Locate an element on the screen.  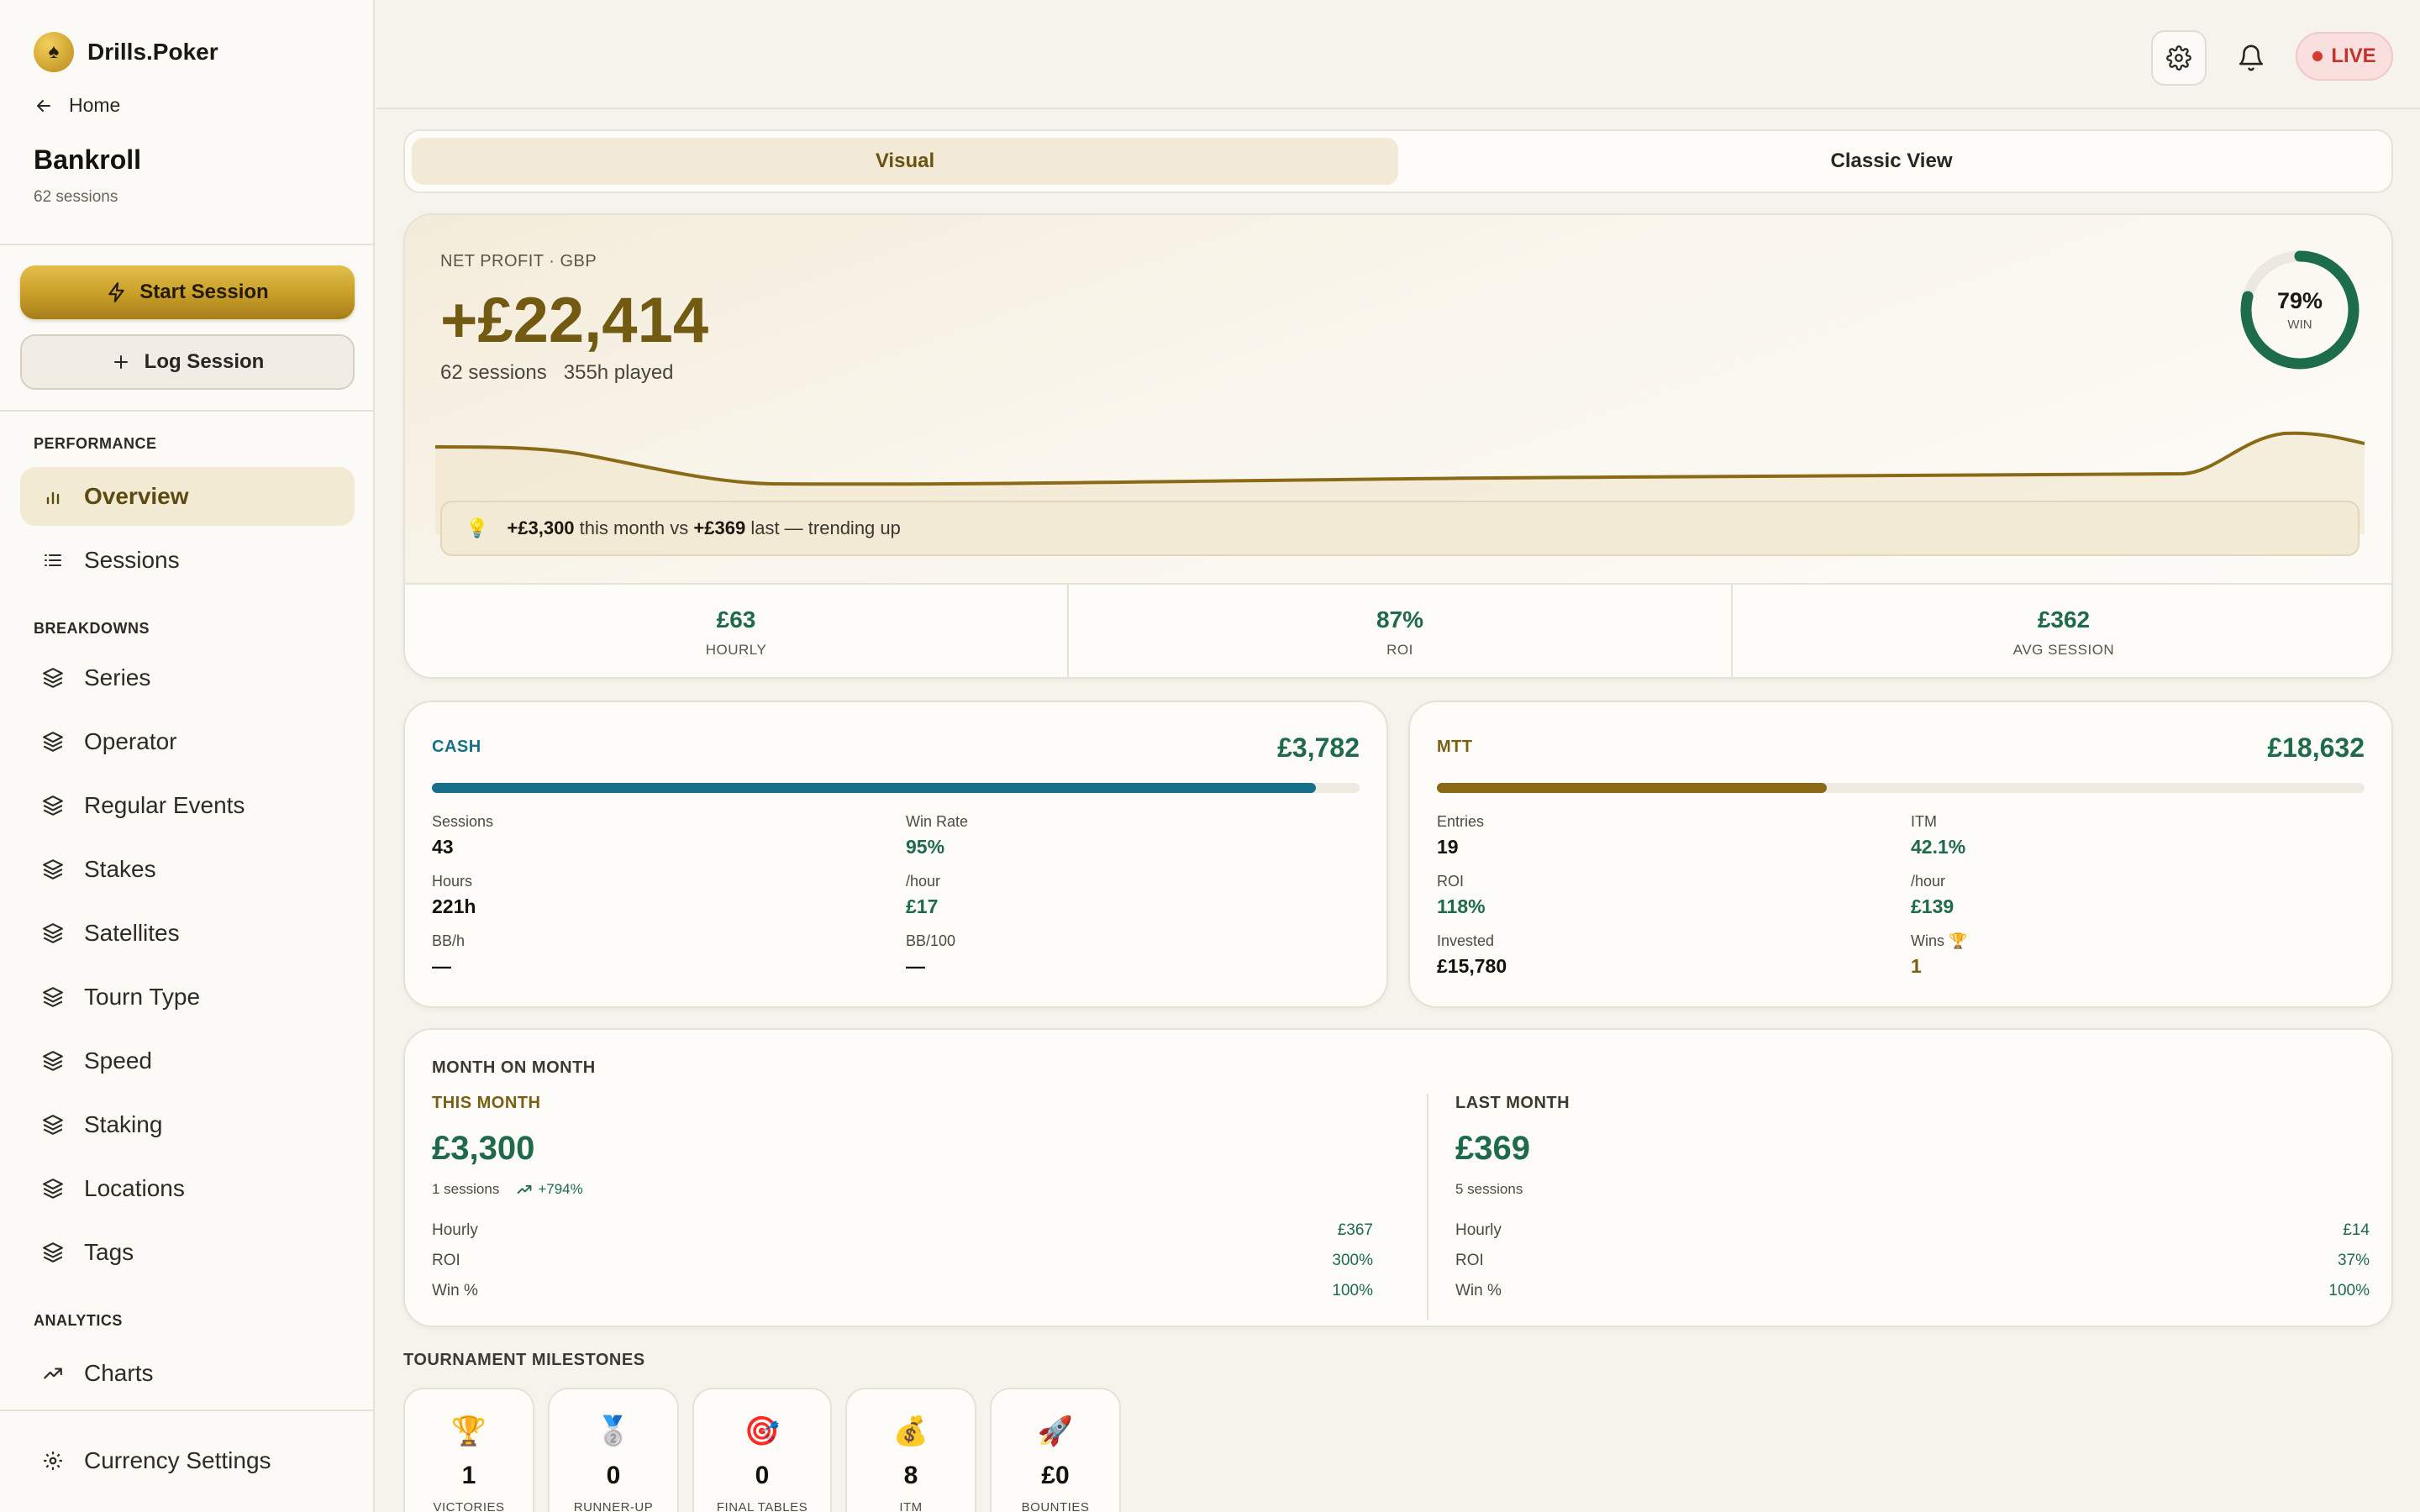
this-month-sessions: 1 sessions is located at coordinates (466, 1189).